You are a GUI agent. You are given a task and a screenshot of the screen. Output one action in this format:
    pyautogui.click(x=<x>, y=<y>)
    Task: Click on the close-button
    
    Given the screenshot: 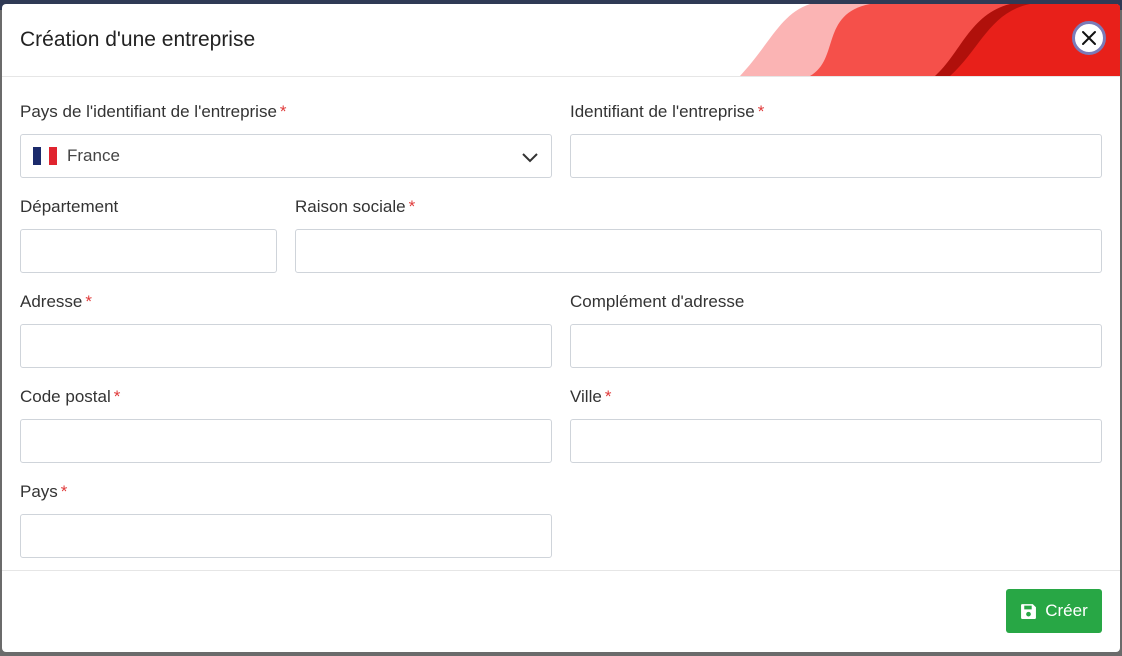 What is the action you would take?
    pyautogui.click(x=1089, y=38)
    